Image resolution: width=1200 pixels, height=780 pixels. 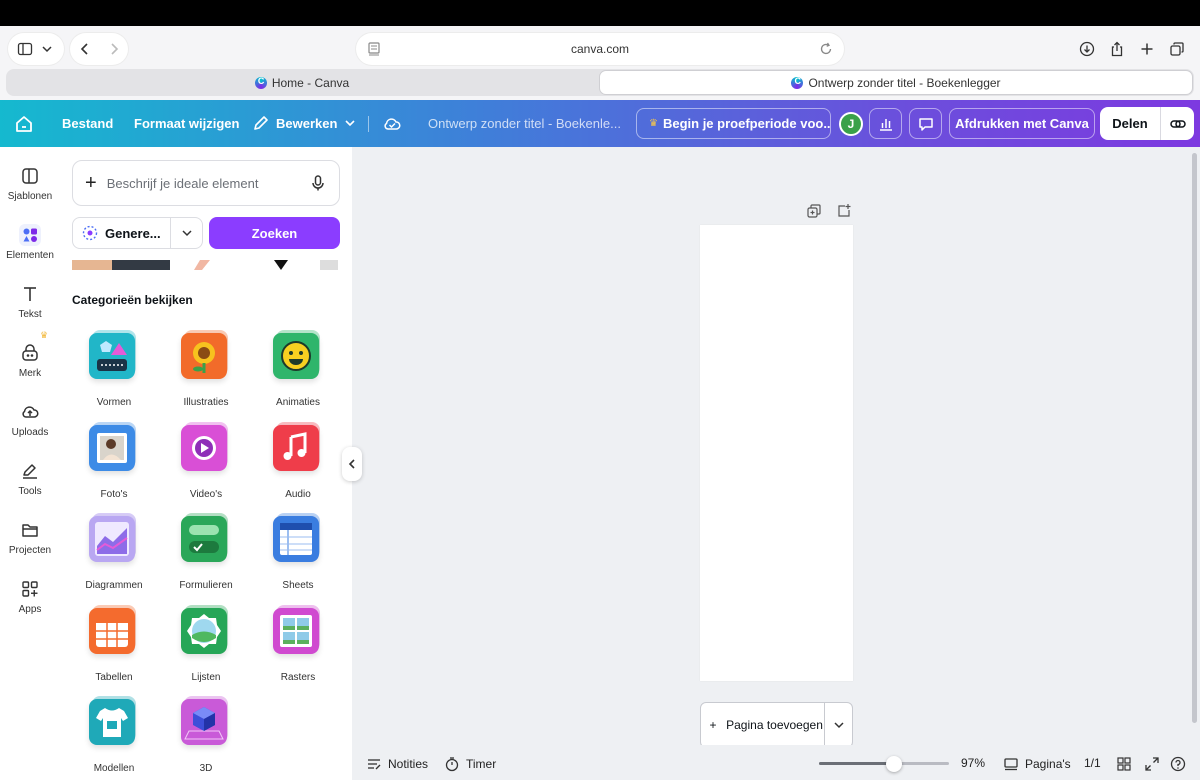 I want to click on rail-label: Elementen, so click(x=30, y=255).